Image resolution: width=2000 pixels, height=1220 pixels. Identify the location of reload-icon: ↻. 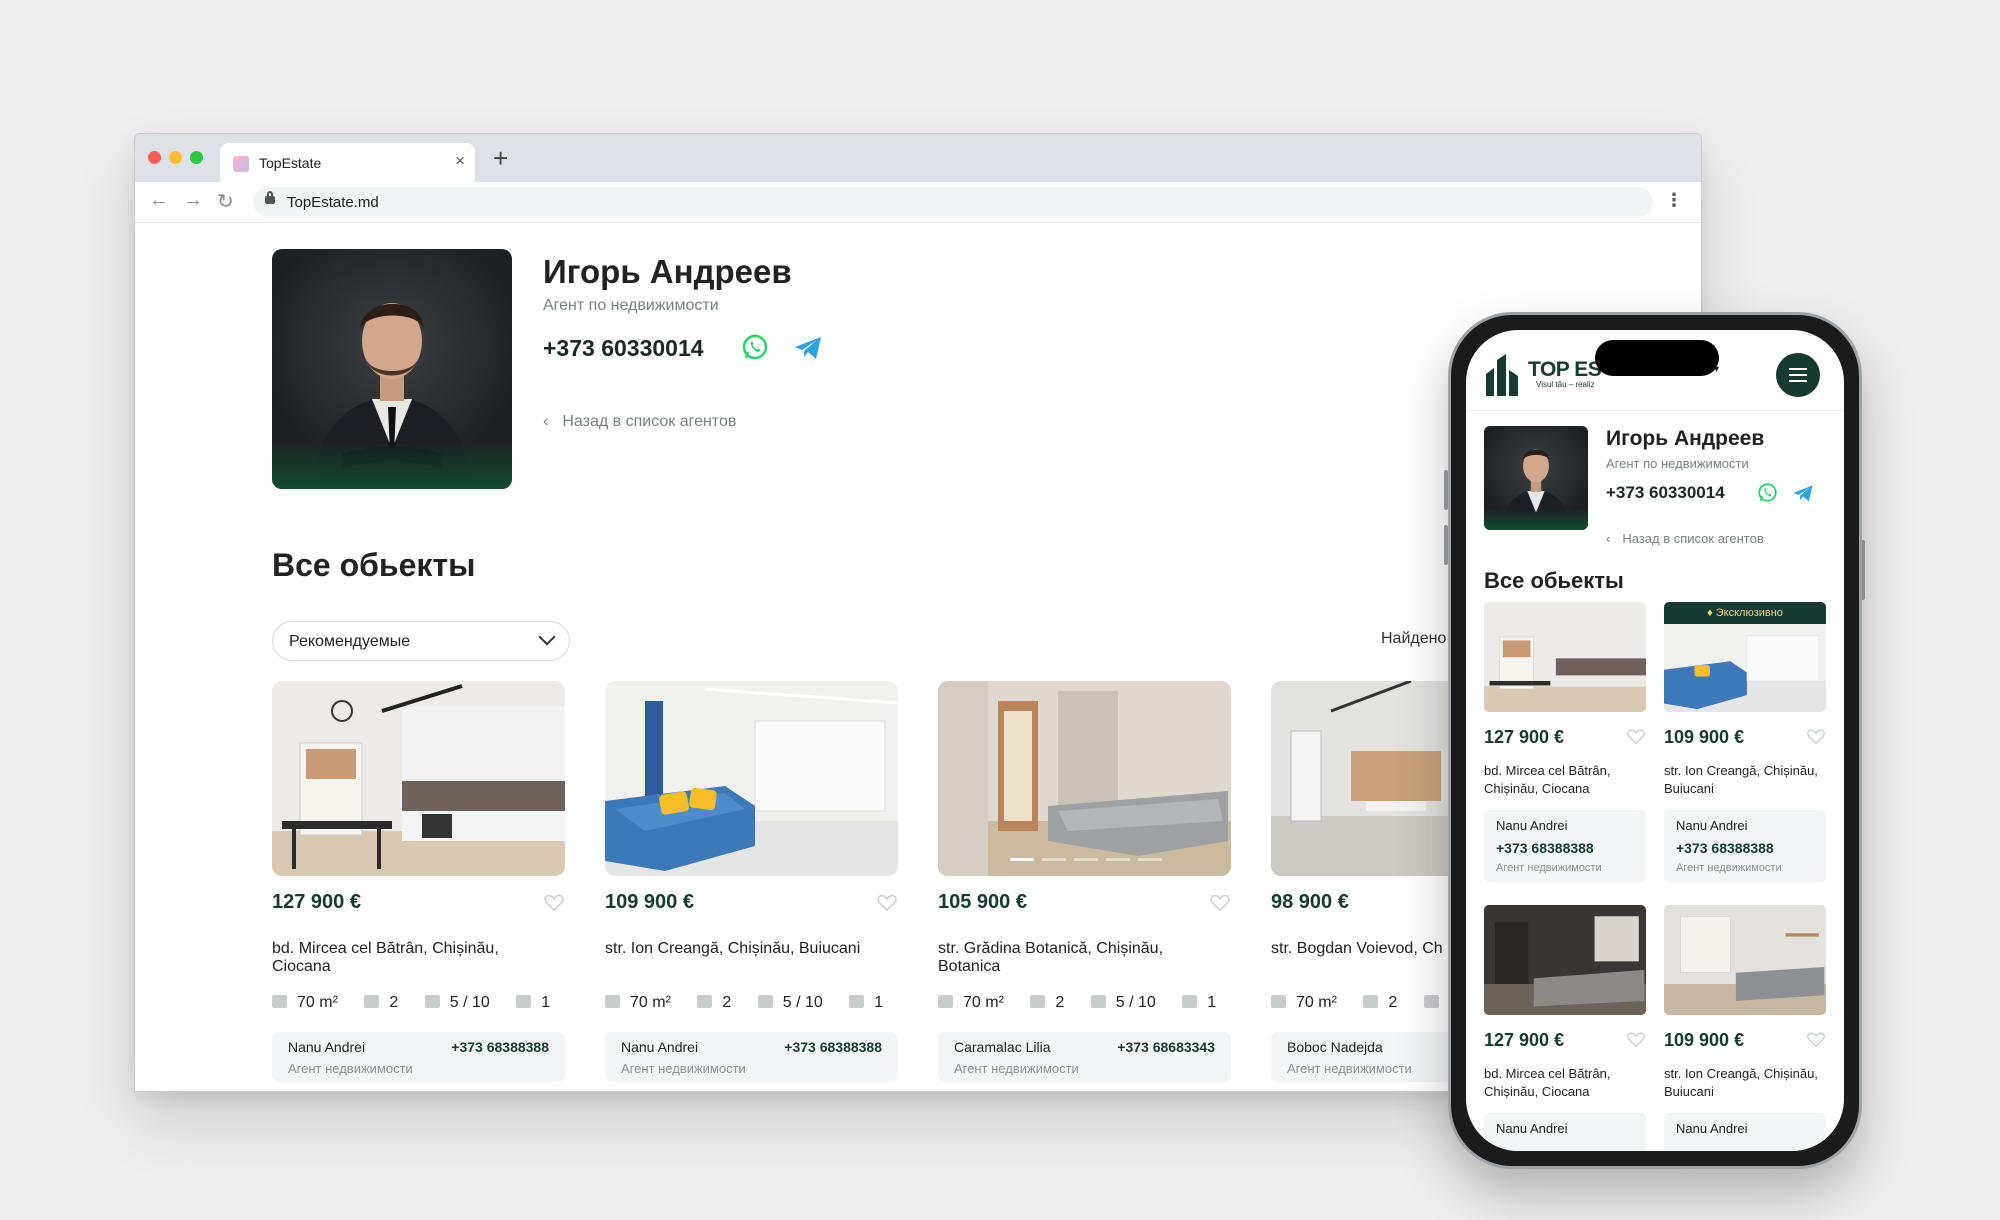
(225, 201).